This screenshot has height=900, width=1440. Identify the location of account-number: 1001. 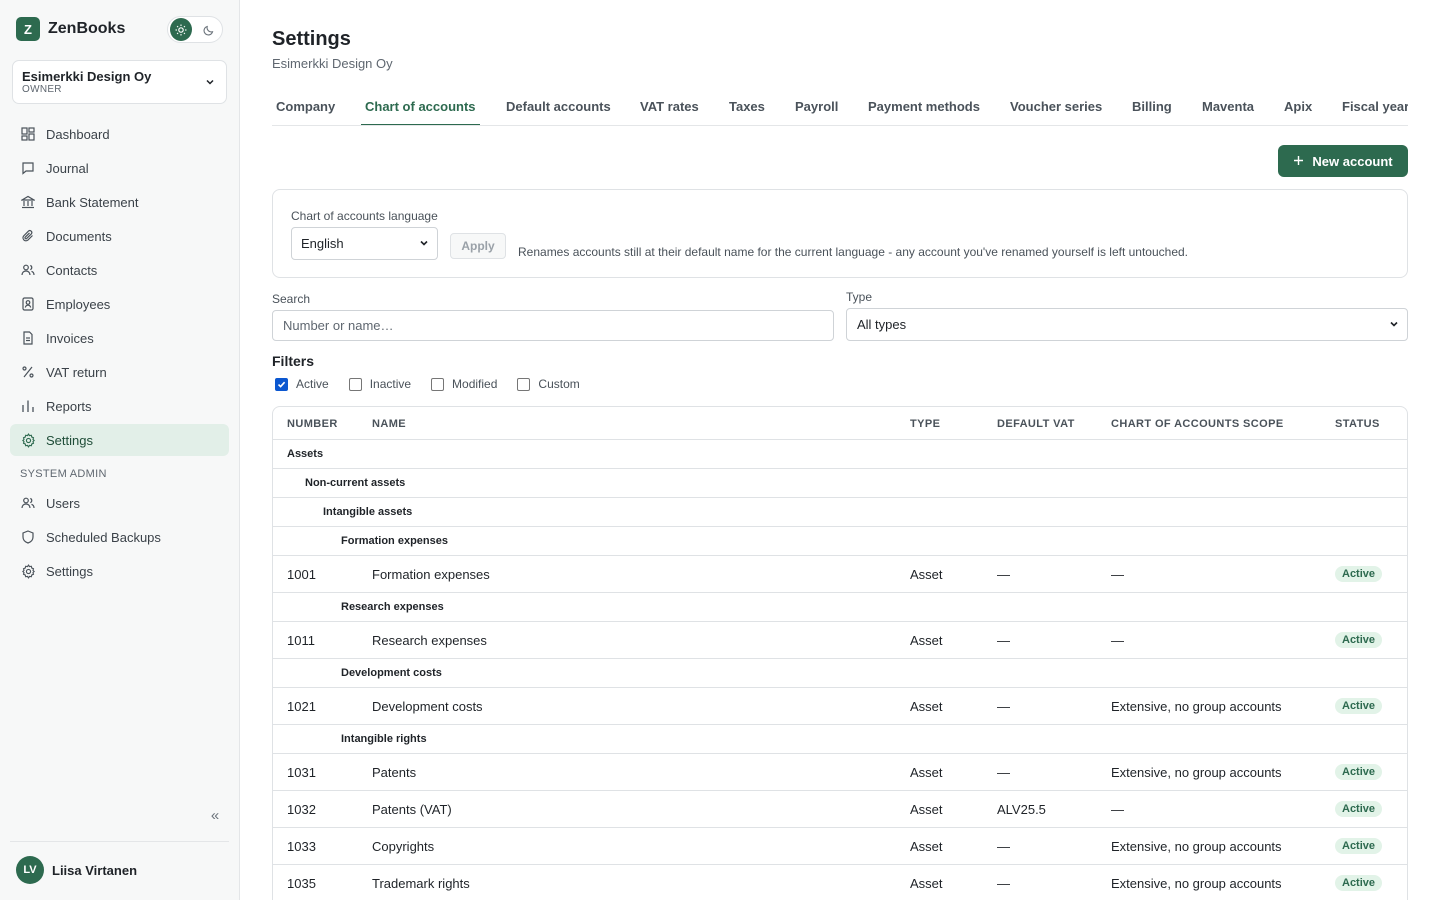
(301, 574).